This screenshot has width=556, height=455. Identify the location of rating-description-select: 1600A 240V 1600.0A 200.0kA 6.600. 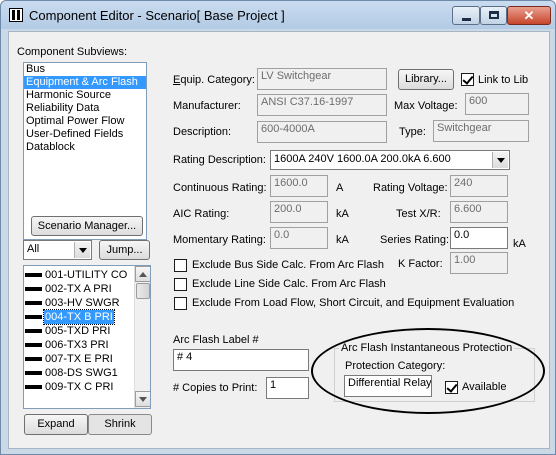
(390, 160).